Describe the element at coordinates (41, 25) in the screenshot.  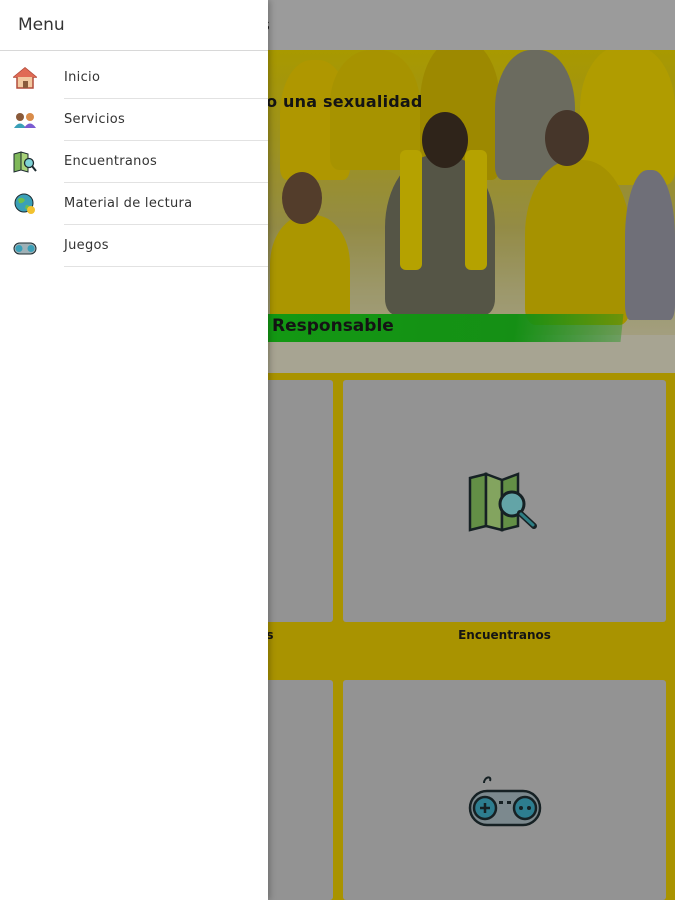
I see `drawer-title: Menu` at that location.